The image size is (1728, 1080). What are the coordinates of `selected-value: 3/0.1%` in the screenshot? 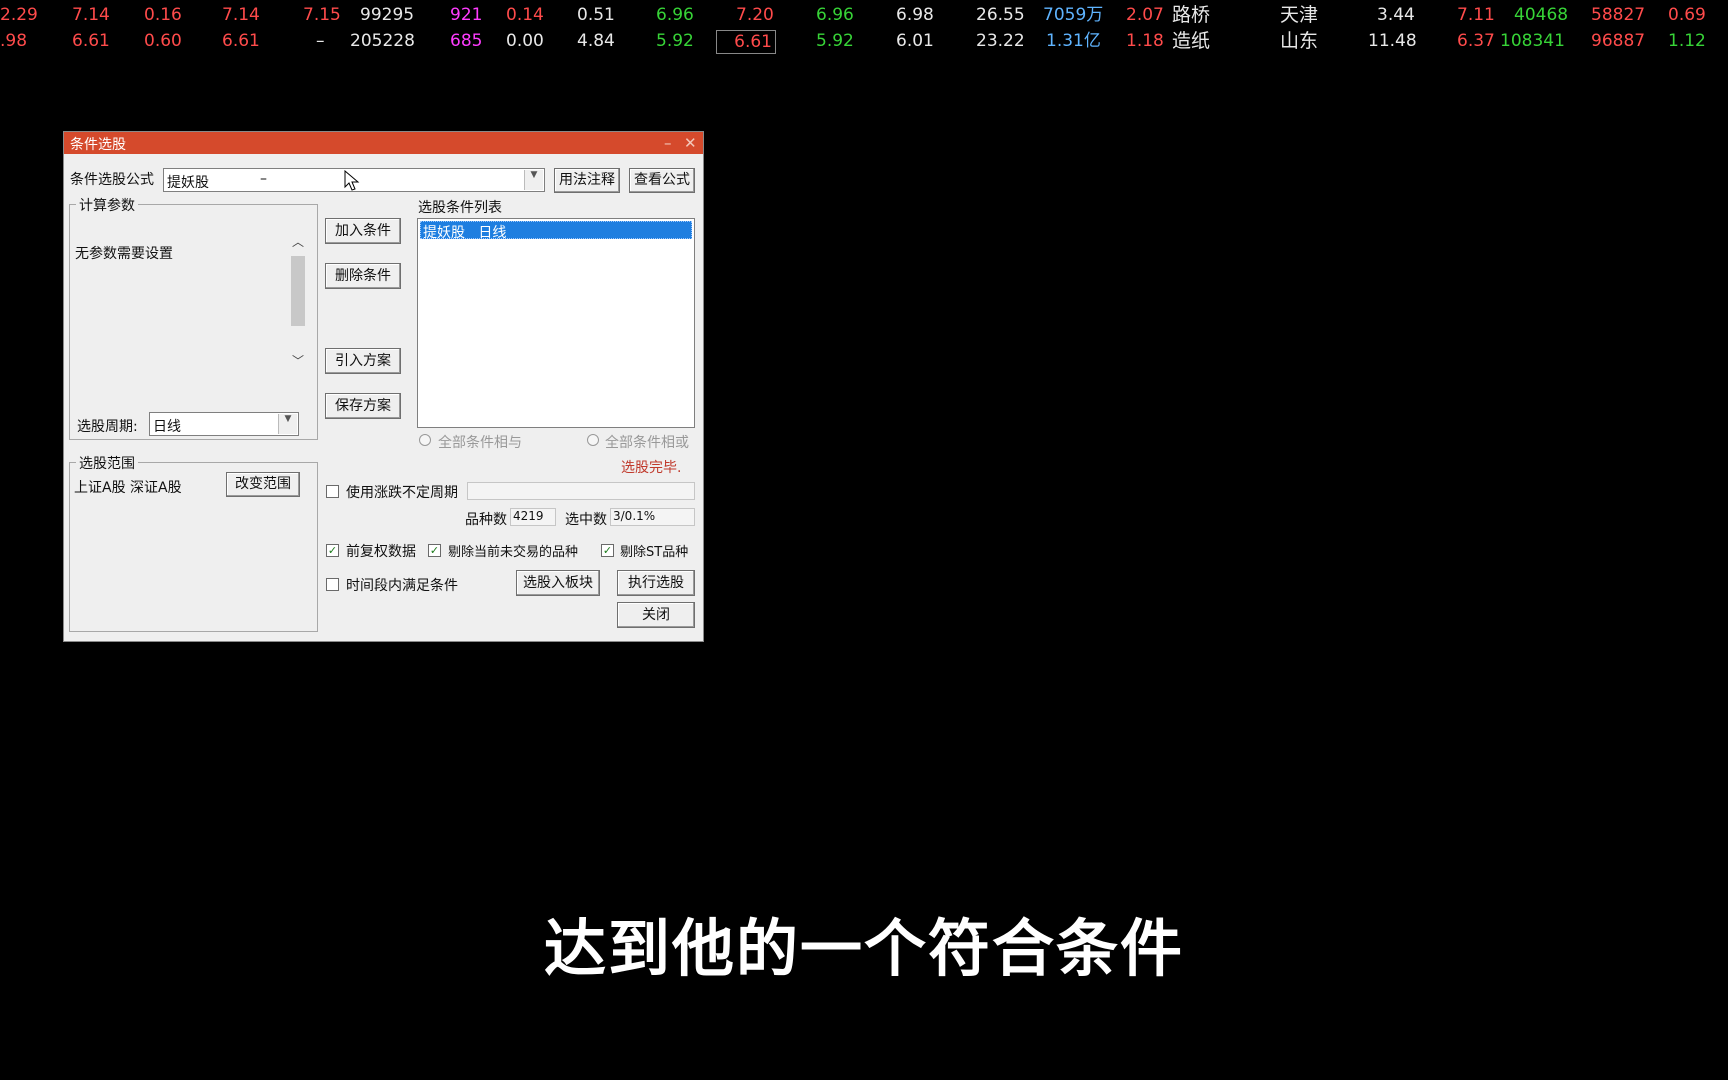 It's located at (634, 516).